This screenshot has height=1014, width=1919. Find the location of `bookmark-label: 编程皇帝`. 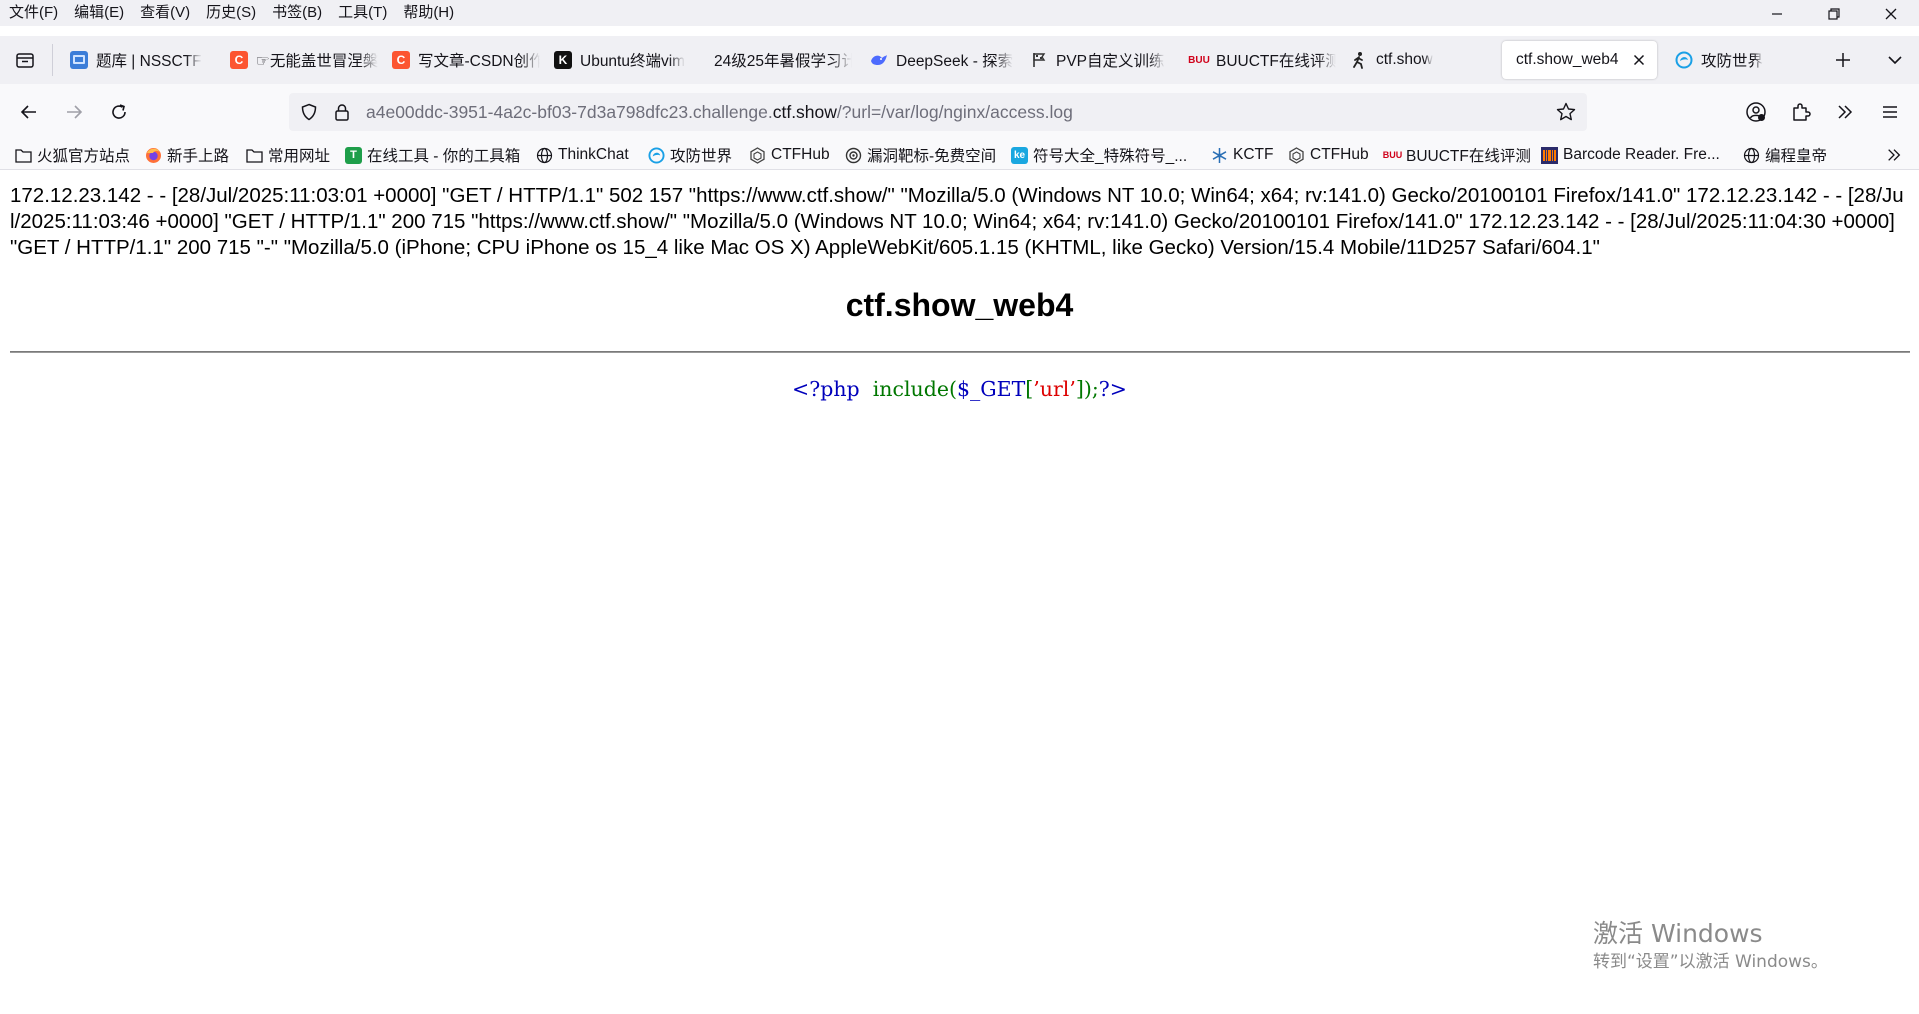

bookmark-label: 编程皇帝 is located at coordinates (1796, 156).